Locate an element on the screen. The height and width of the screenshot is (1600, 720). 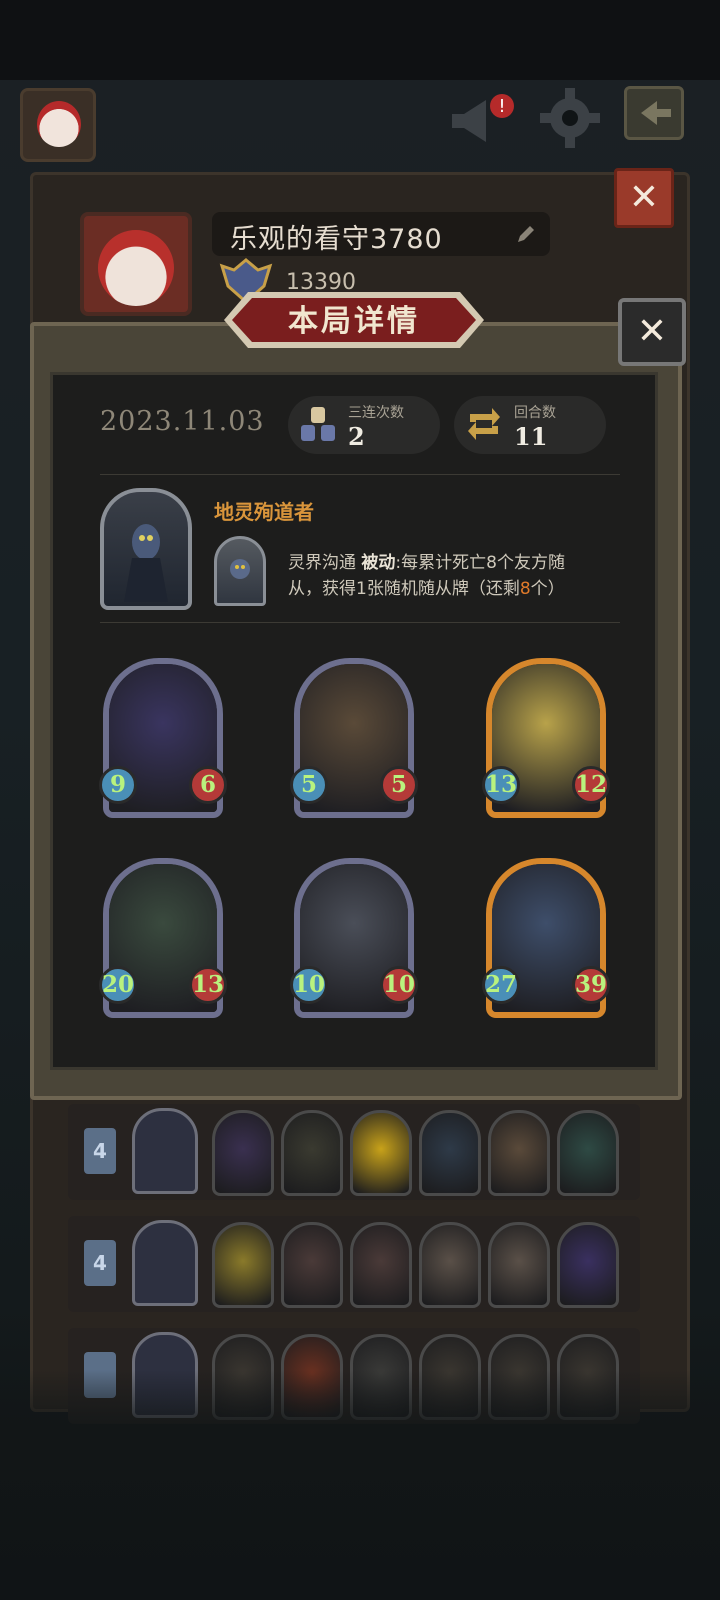
triple-count-label: 三连次数 is located at coordinates (376, 413).